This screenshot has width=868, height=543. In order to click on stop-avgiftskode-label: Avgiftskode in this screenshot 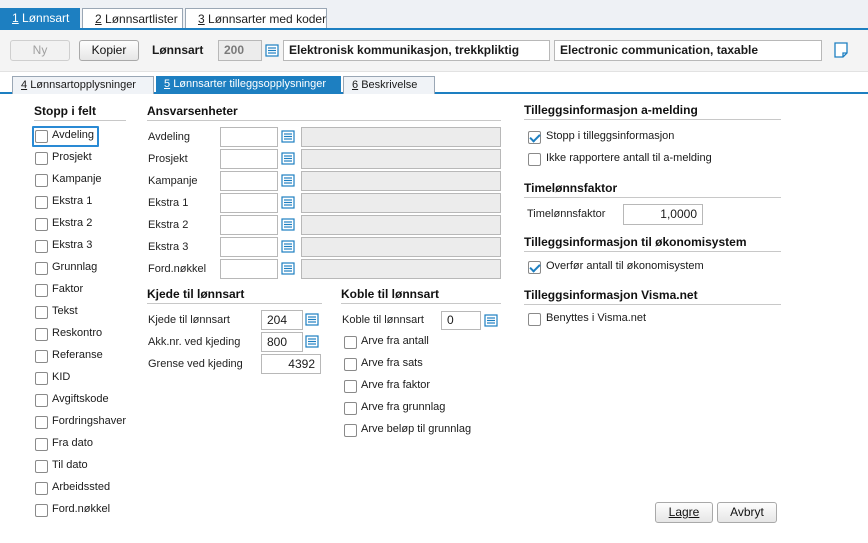, I will do `click(80, 399)`.